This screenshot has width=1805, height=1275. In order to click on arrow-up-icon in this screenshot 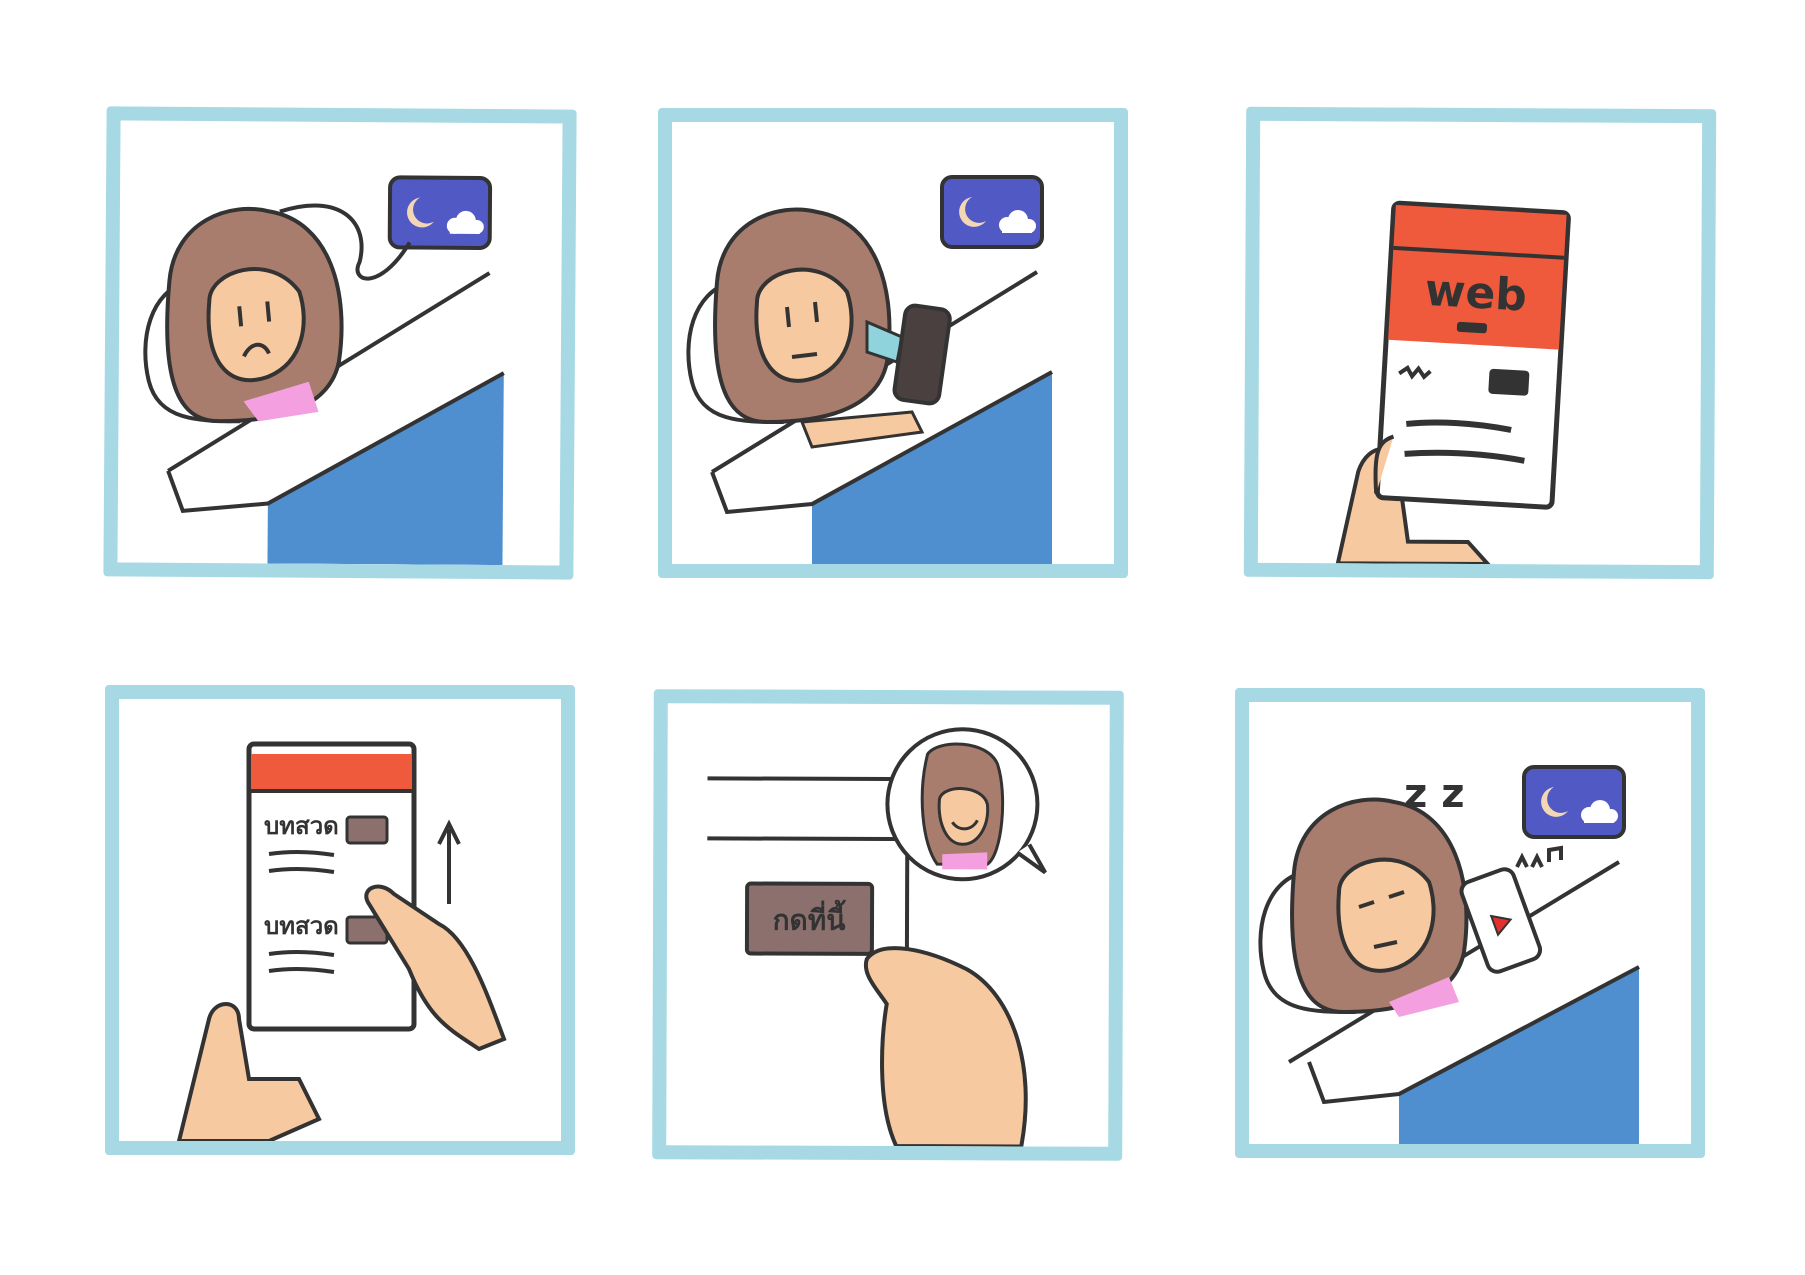, I will do `click(449, 861)`.